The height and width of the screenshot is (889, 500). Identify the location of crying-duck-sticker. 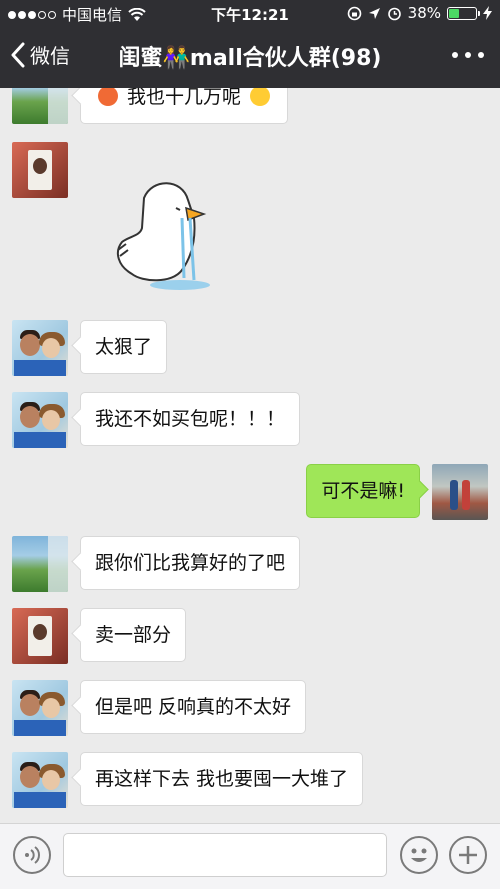
(163, 234).